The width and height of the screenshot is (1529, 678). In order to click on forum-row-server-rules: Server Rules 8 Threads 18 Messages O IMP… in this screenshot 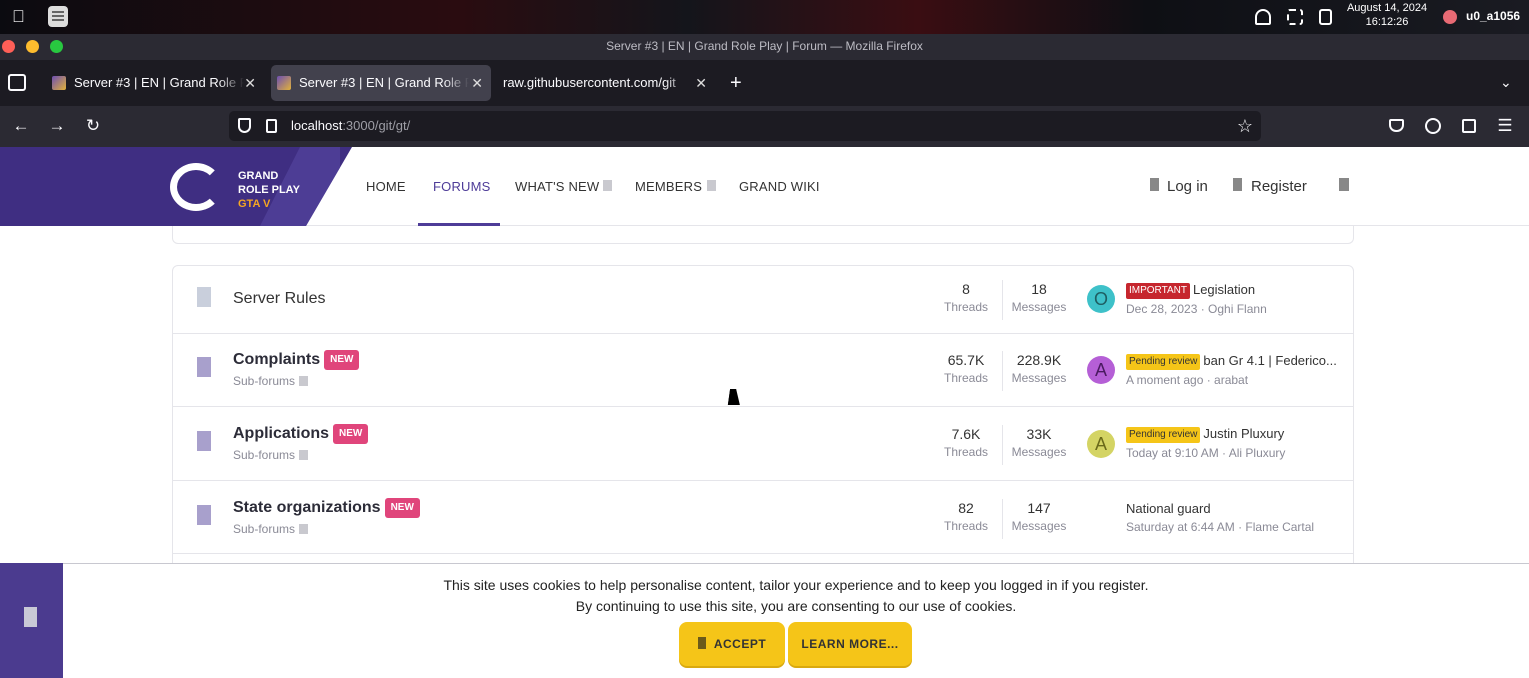, I will do `click(763, 300)`.